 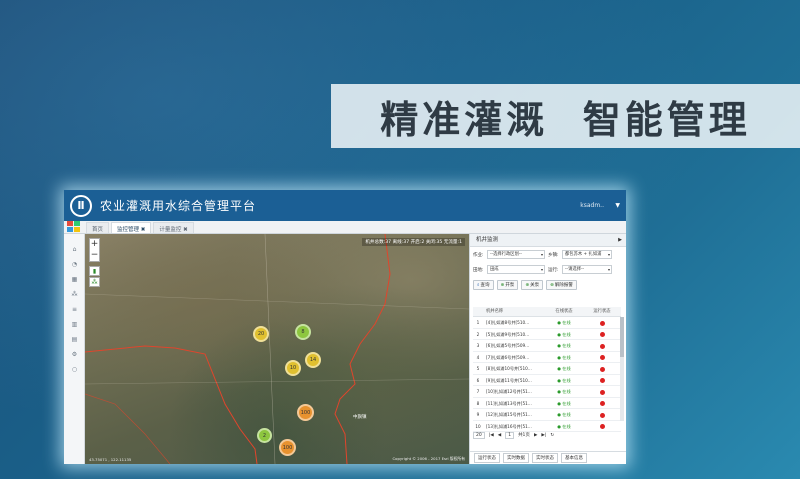 What do you see at coordinates (524, 435) in the screenshot?
I see `page-total: 共1页` at bounding box center [524, 435].